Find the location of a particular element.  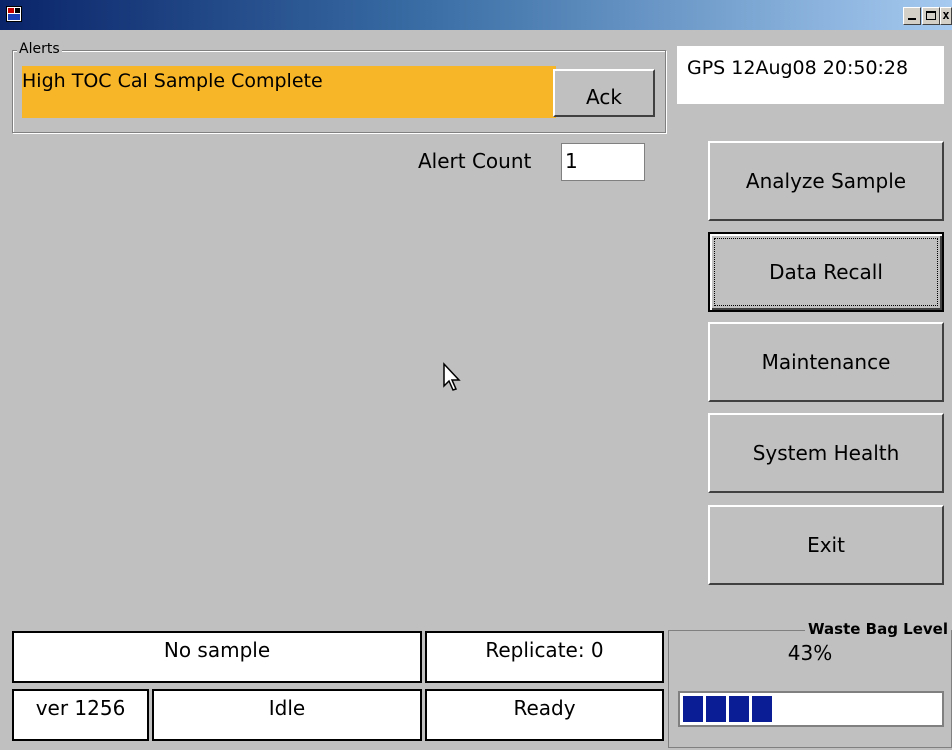

alert-count-label: Alert Count is located at coordinates (475, 161).